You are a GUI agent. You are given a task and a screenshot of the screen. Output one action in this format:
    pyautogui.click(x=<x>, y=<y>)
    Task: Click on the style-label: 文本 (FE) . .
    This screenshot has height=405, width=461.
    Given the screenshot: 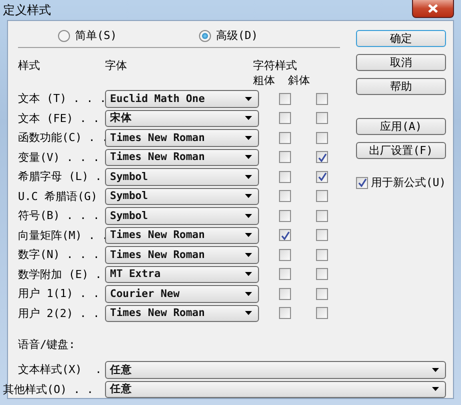 What is the action you would take?
    pyautogui.click(x=59, y=118)
    